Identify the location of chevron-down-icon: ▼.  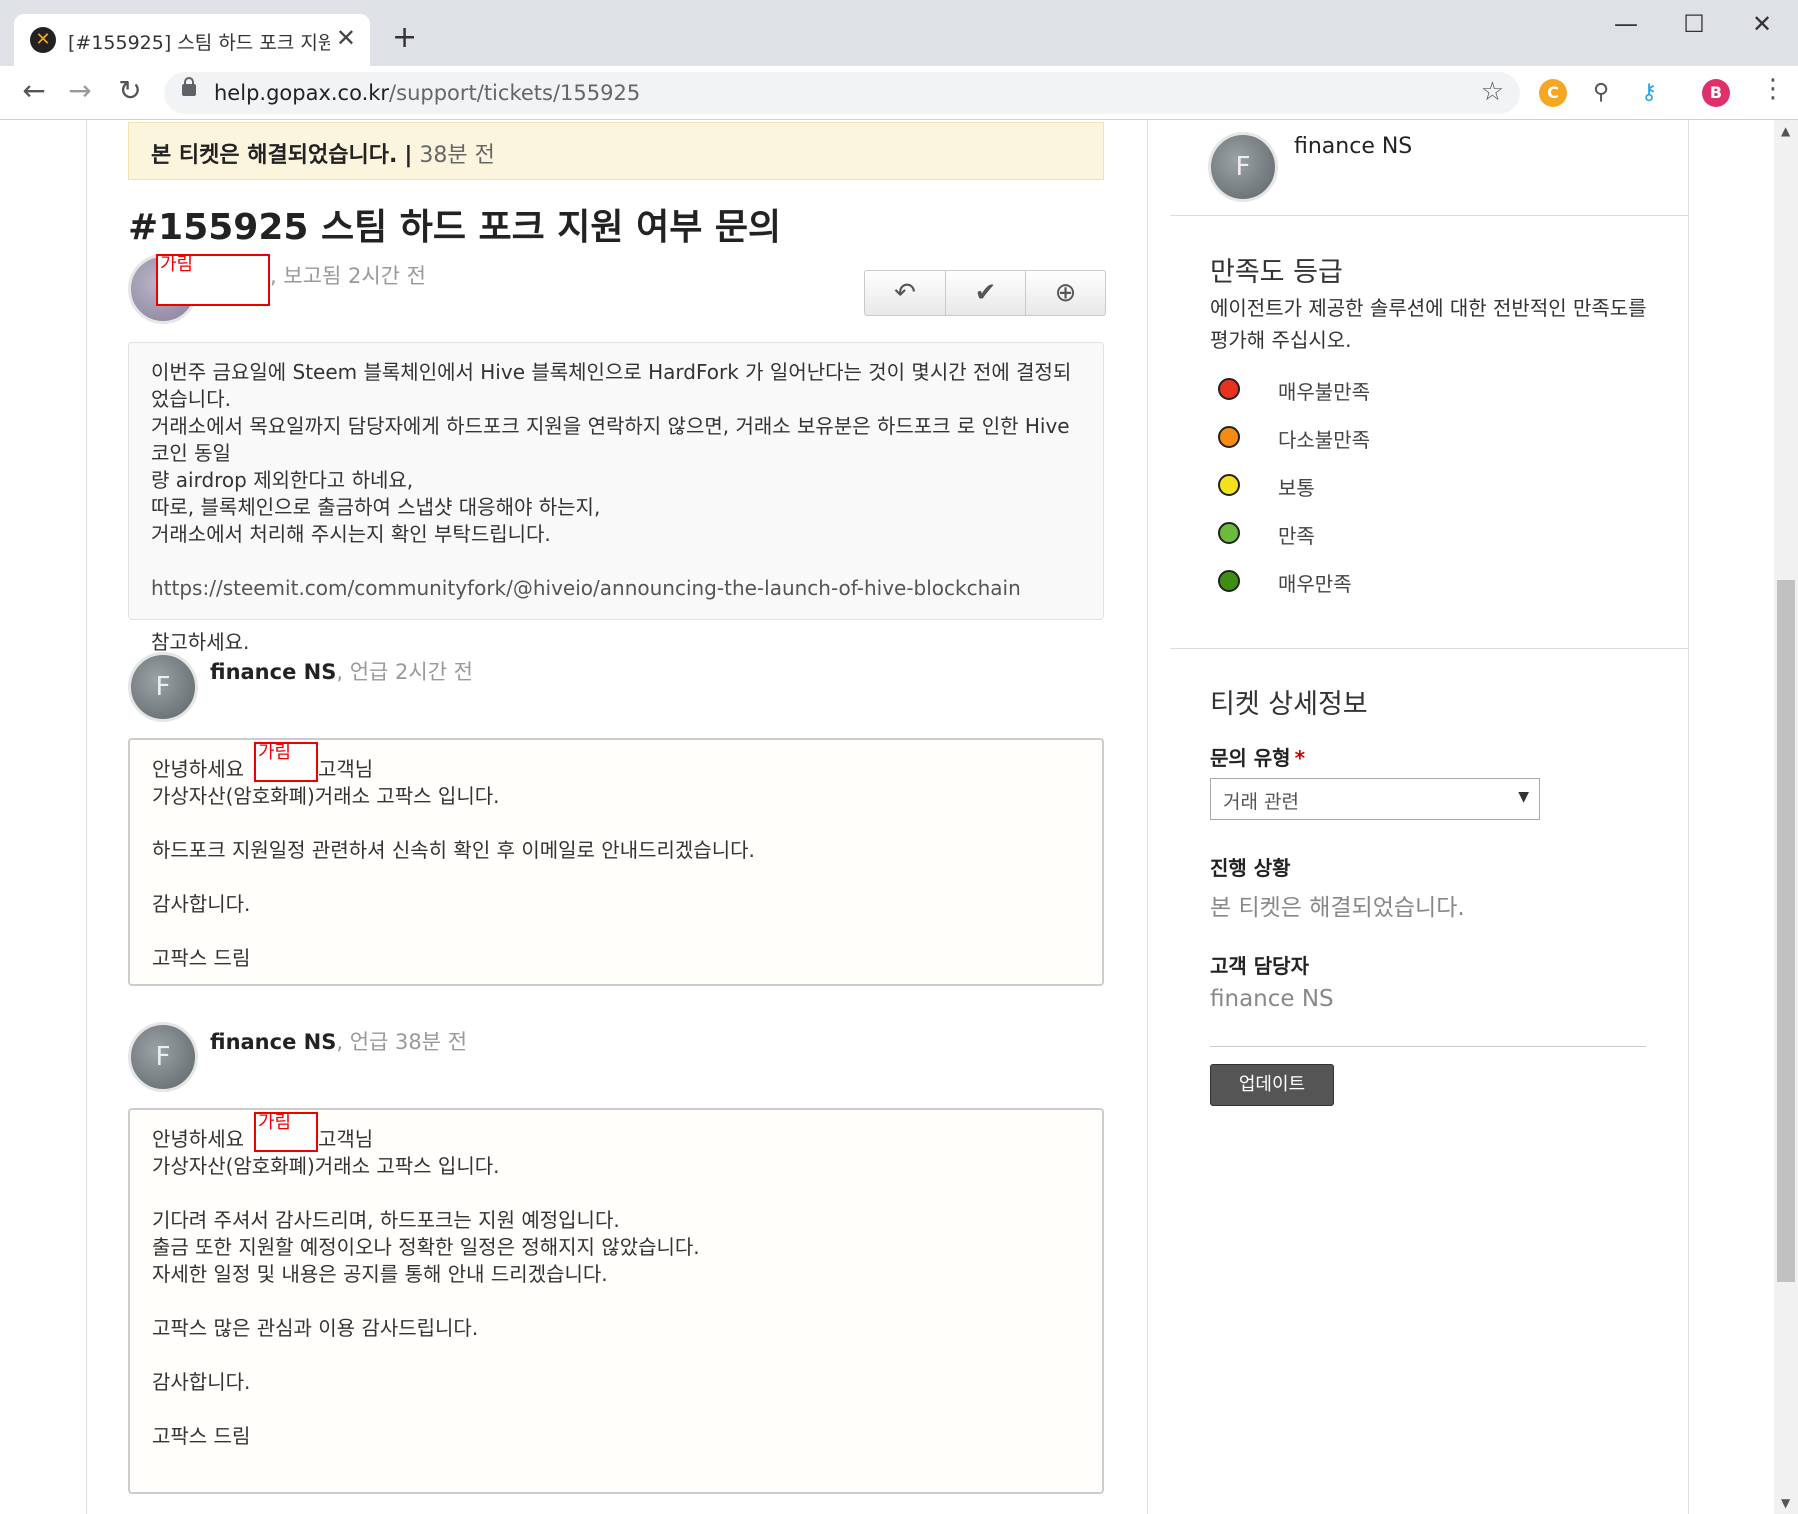
(1523, 797).